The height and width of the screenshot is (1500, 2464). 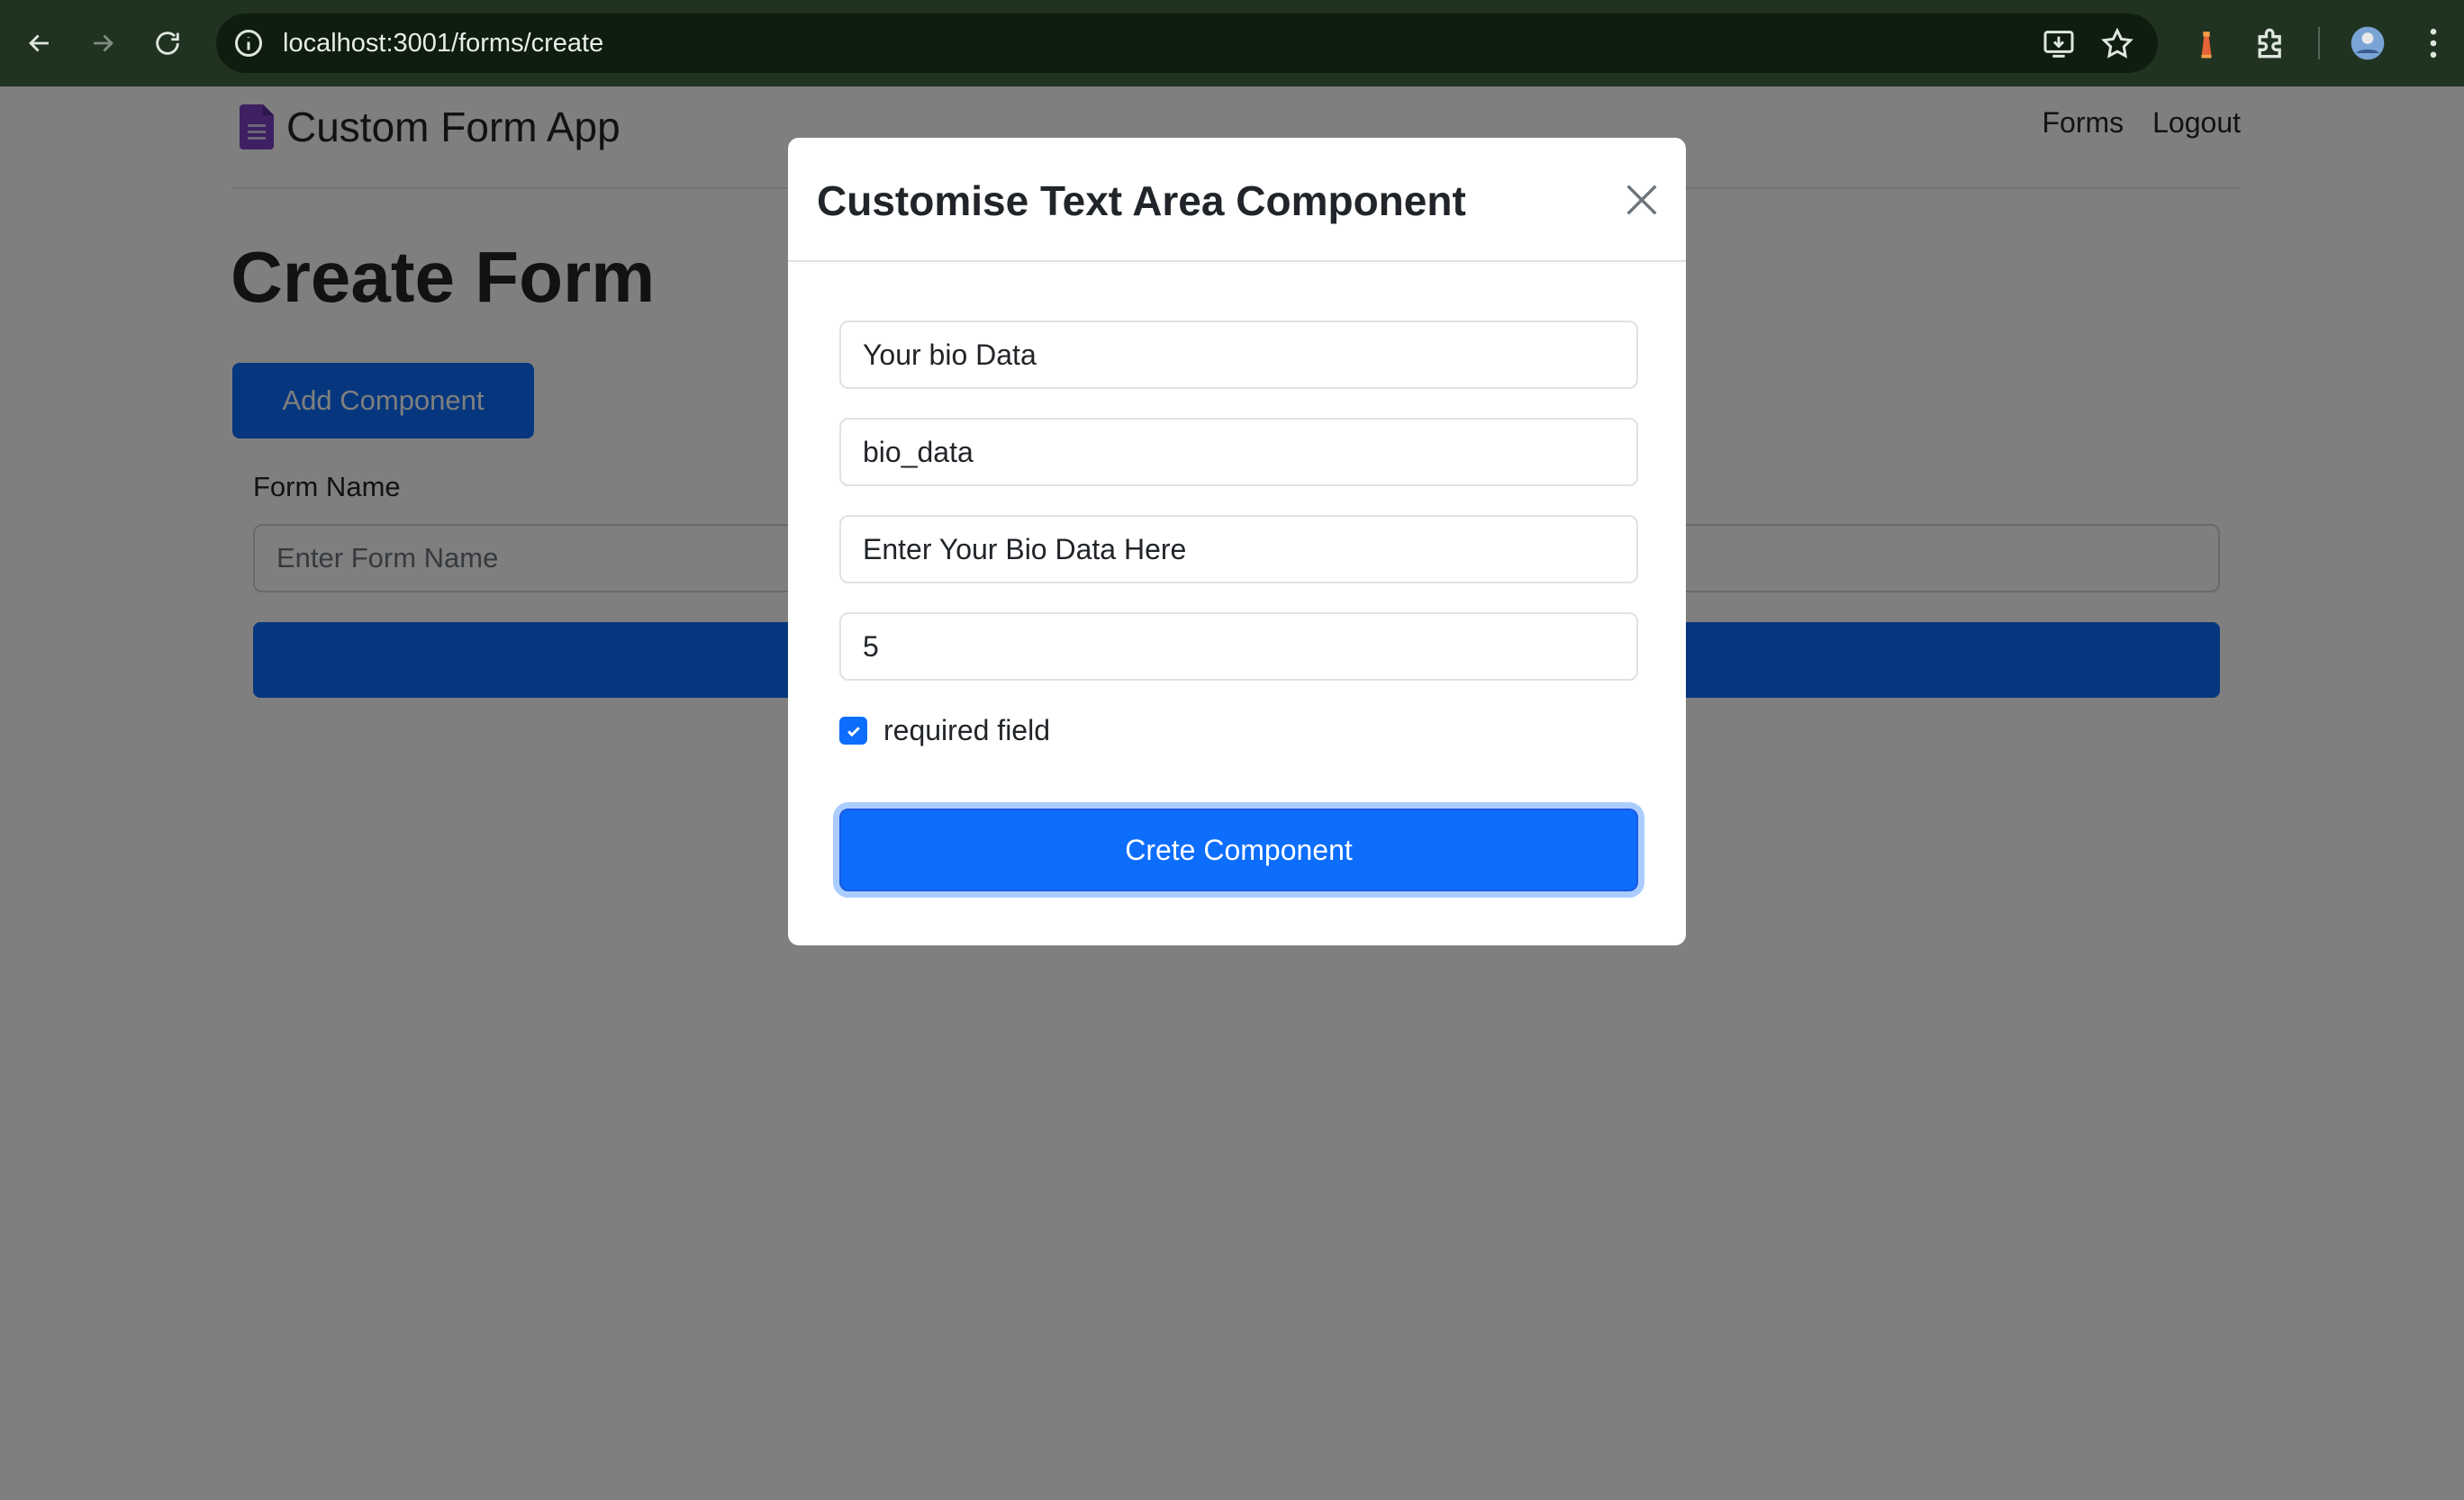 What do you see at coordinates (2117, 44) in the screenshot?
I see `bookmark-star-icon` at bounding box center [2117, 44].